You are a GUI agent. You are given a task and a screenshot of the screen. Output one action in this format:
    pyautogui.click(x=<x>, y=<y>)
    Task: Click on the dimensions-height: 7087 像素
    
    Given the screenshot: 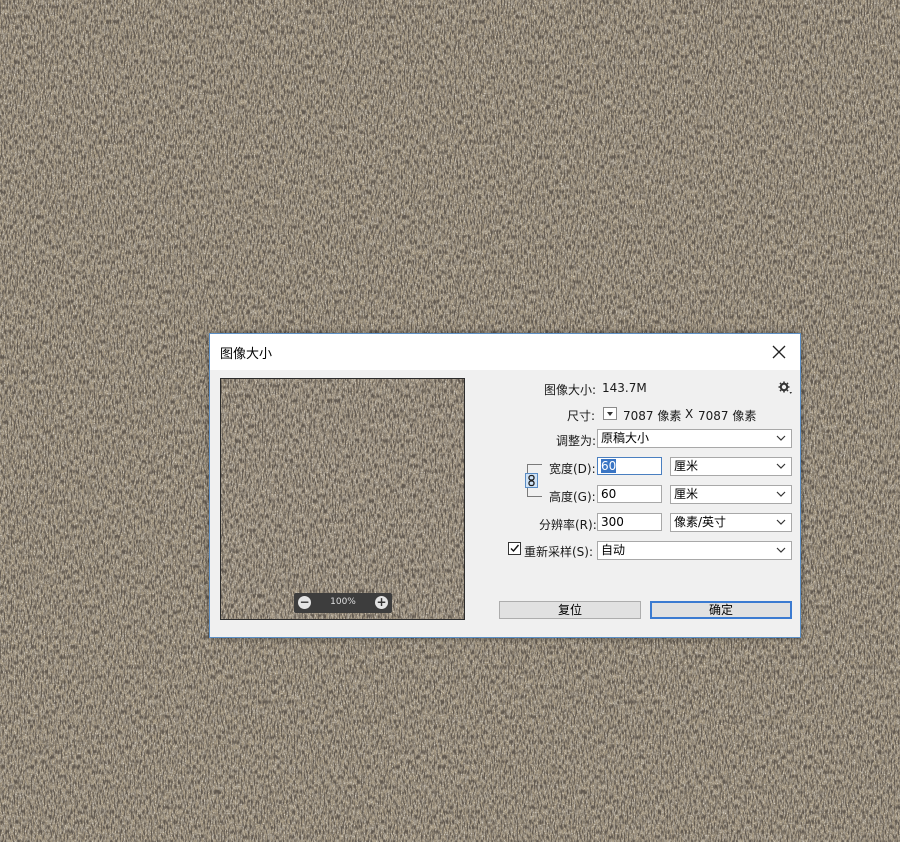 What is the action you would take?
    pyautogui.click(x=727, y=416)
    